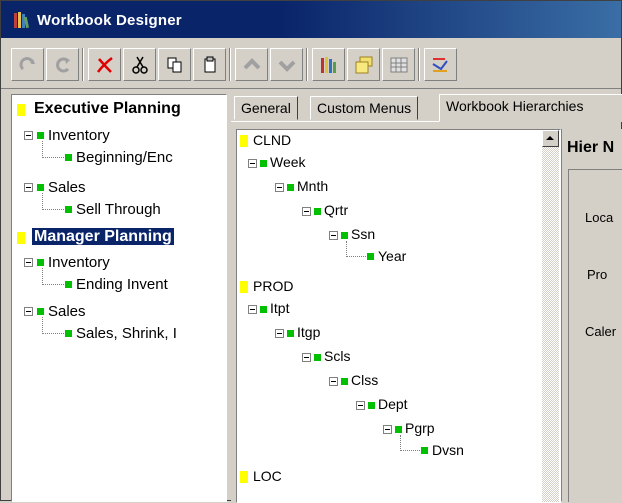 Image resolution: width=622 pixels, height=503 pixels. What do you see at coordinates (591, 147) in the screenshot?
I see `detail-title: Hier N` at bounding box center [591, 147].